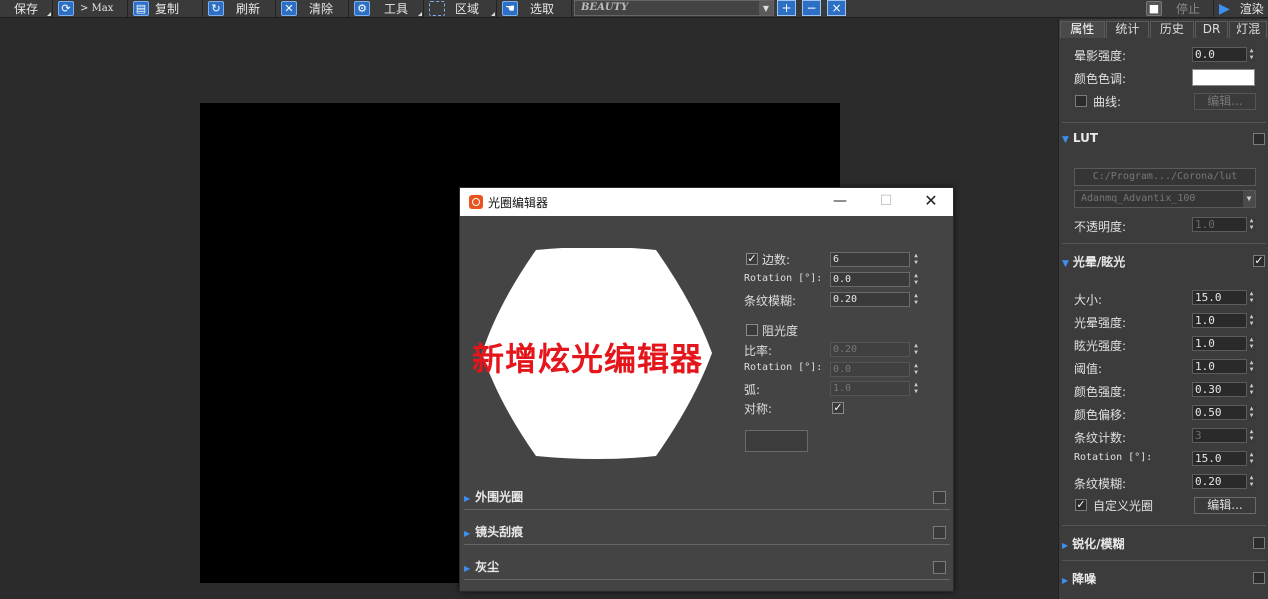  Describe the element at coordinates (1211, 29) in the screenshot. I see `tab-dr: DR` at that location.